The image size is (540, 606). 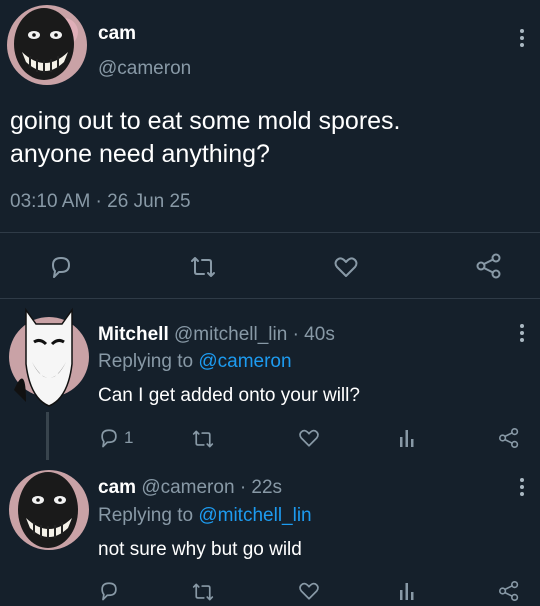 I want to click on display-name: Mitchell, so click(x=133, y=334).